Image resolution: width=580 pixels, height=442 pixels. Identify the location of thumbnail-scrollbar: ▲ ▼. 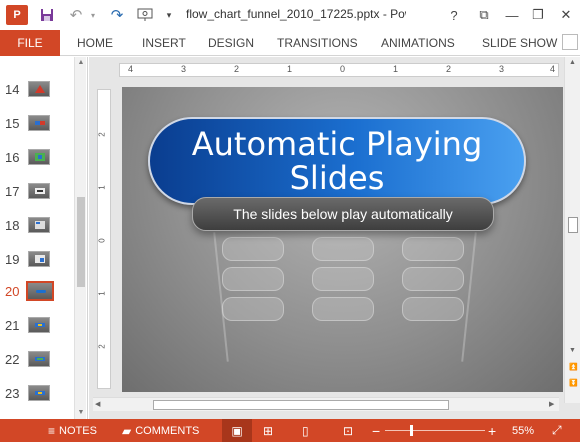
(80, 238).